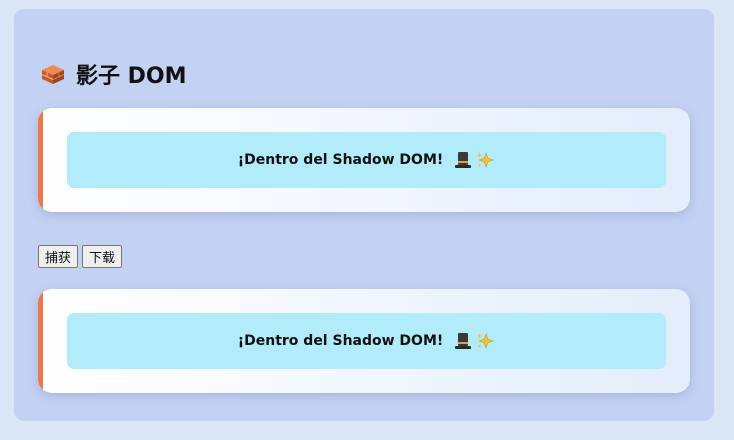  I want to click on shadow-content: ¡Dentro del Shadow DOM!, so click(366, 160).